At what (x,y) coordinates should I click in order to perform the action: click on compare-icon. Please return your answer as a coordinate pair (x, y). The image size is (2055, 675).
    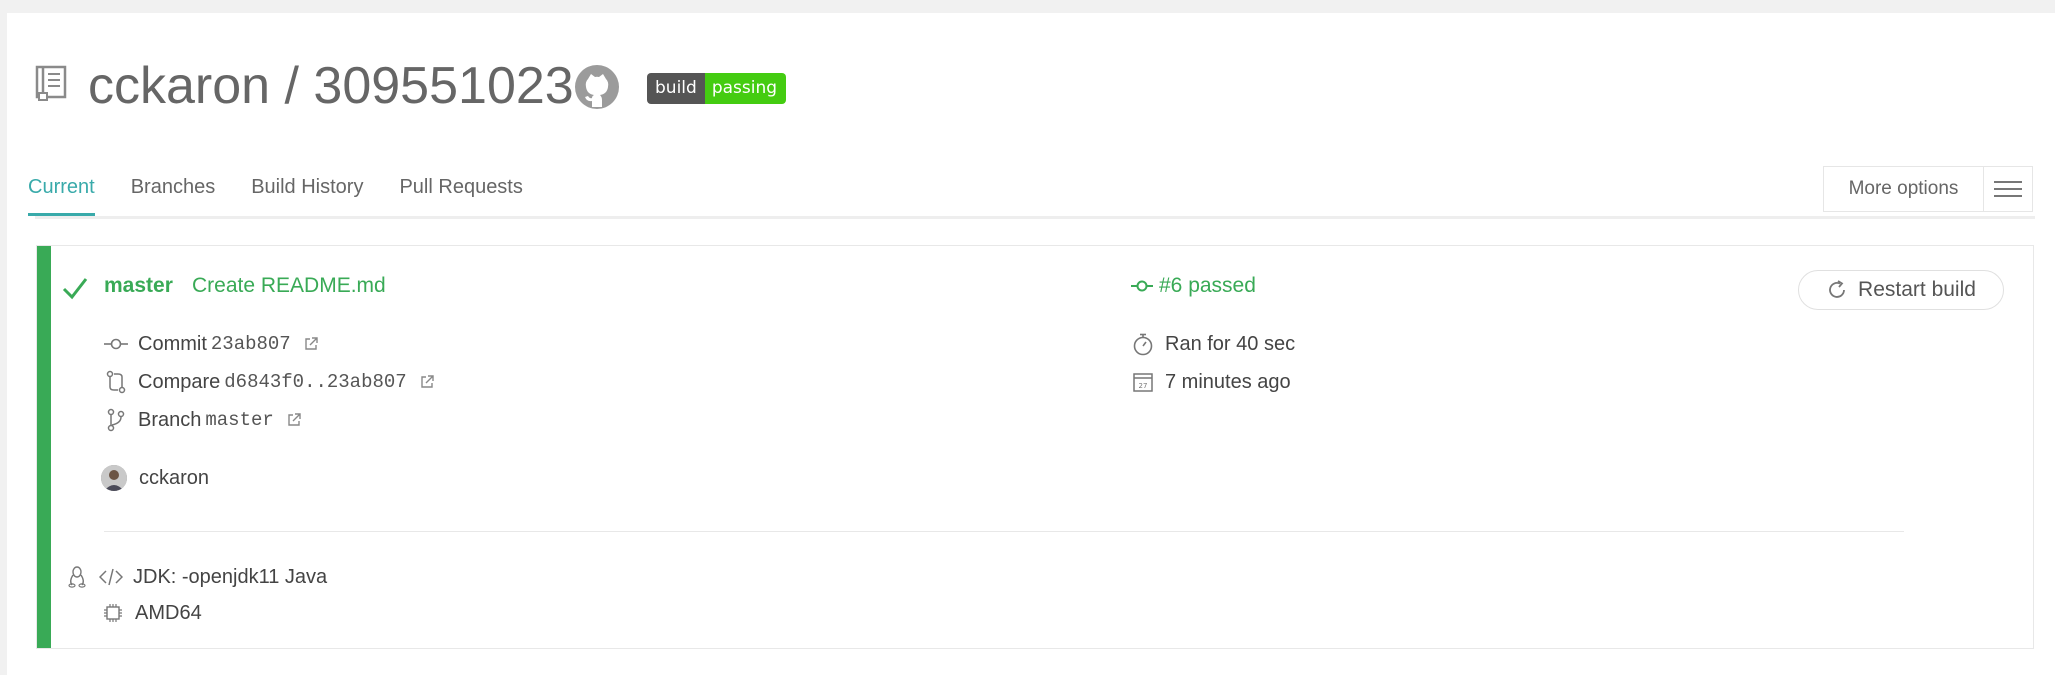
    Looking at the image, I should click on (116, 382).